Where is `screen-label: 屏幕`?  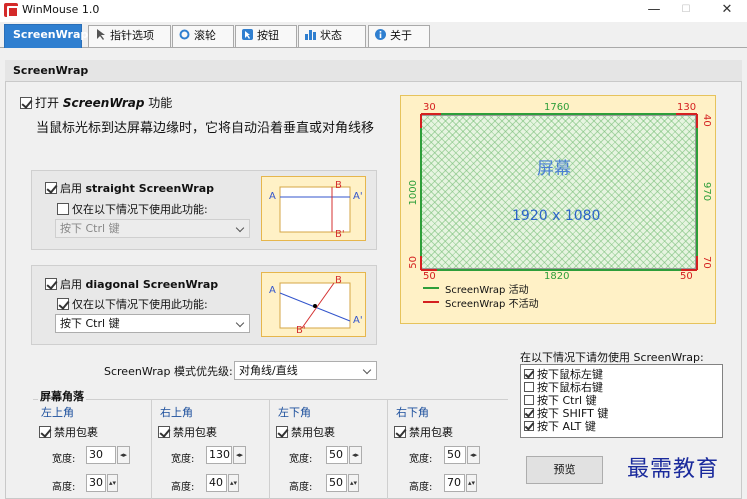 screen-label: 屏幕 is located at coordinates (554, 169).